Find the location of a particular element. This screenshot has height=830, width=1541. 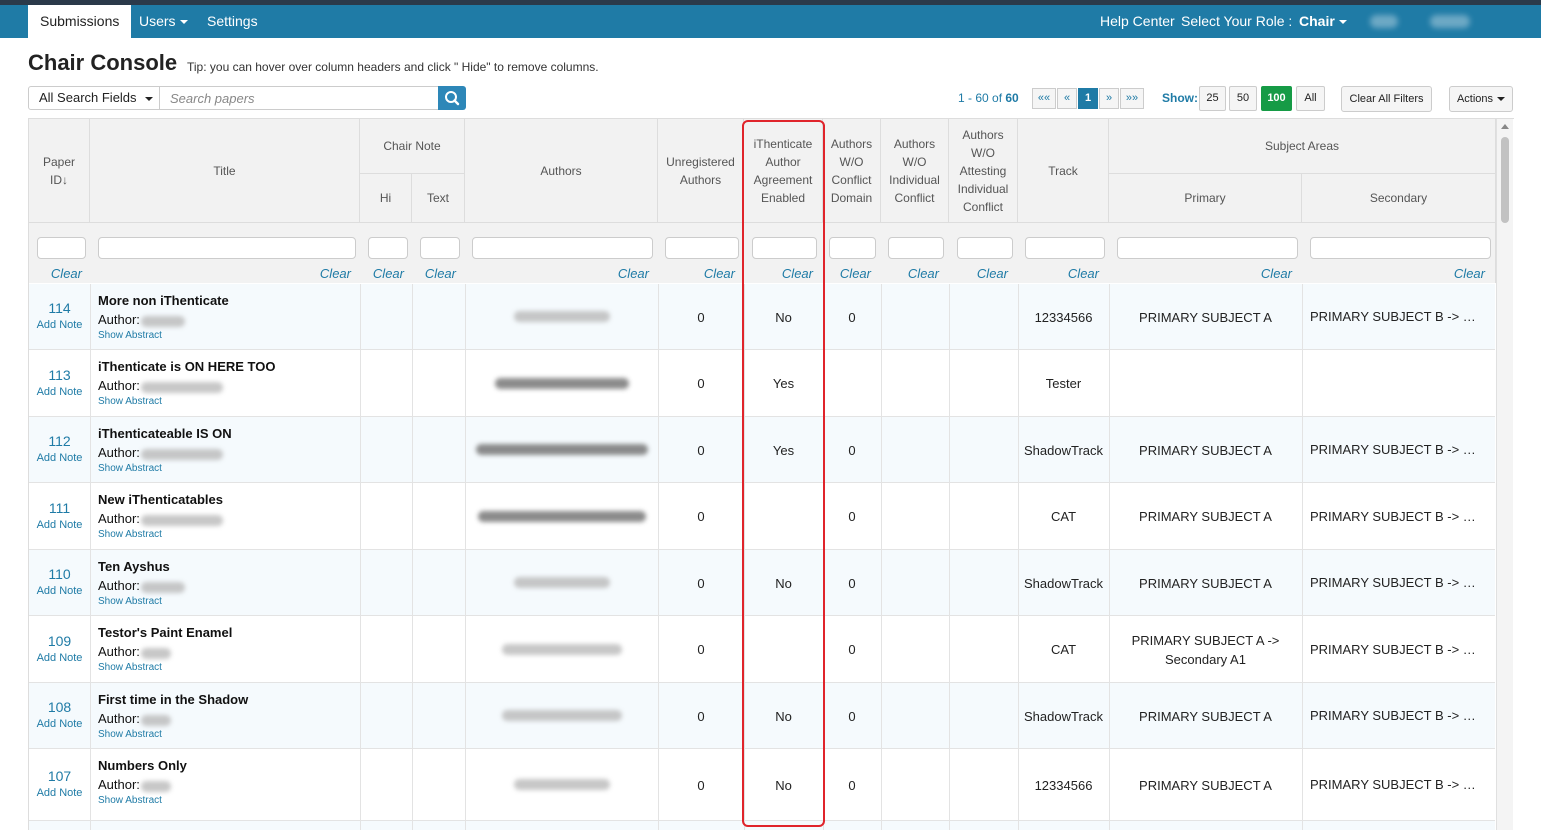

user-name-redacted is located at coordinates (1384, 21).